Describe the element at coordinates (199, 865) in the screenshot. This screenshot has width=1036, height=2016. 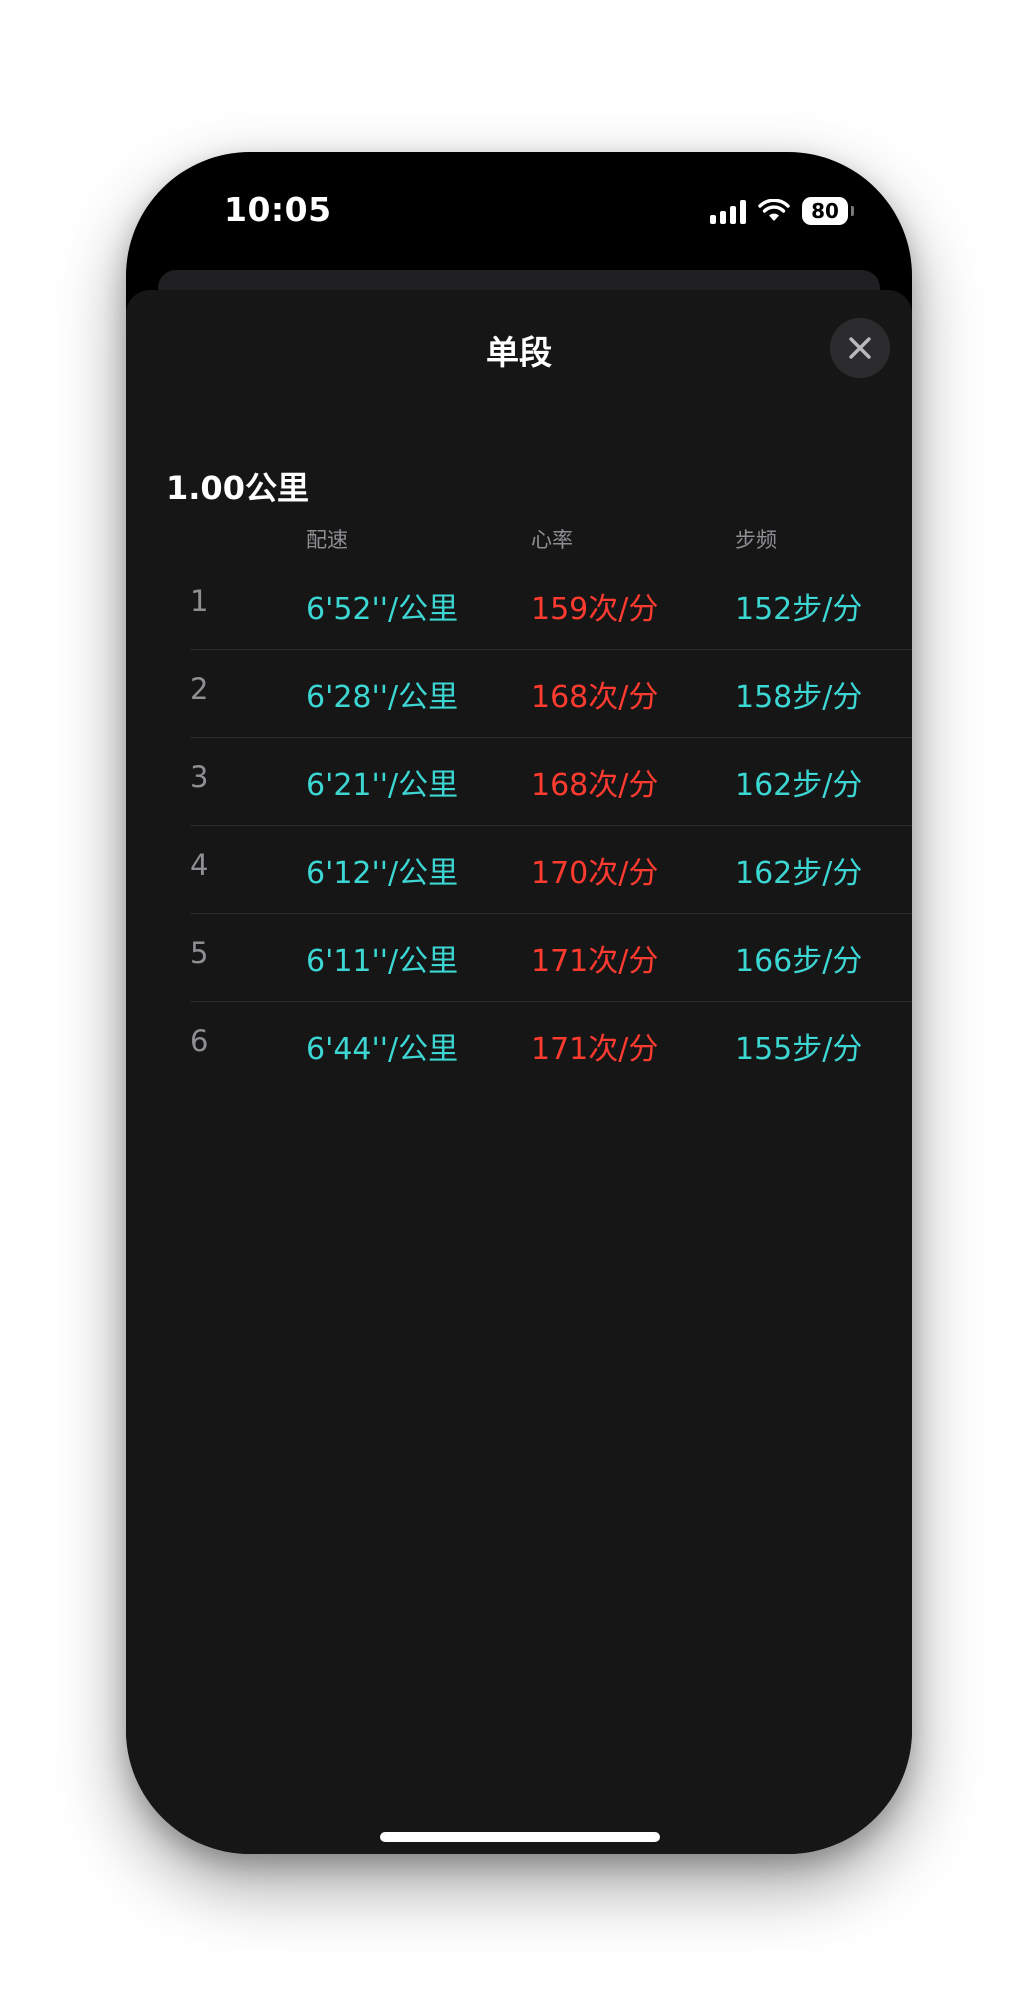
I see `split-index: 4` at that location.